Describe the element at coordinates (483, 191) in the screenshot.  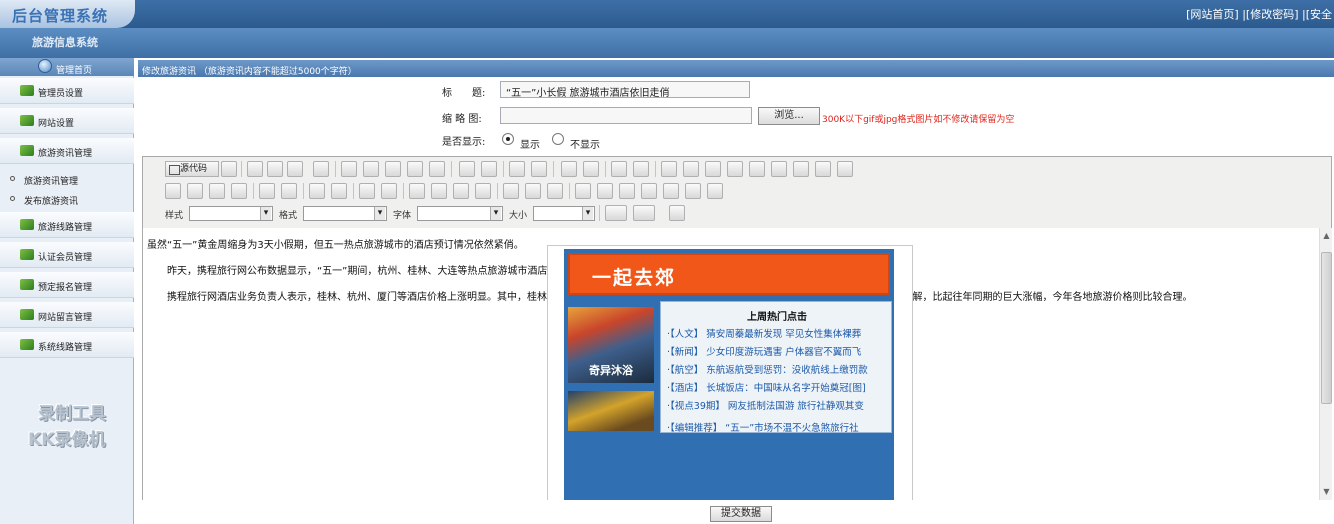
I see `align-justify-icon` at that location.